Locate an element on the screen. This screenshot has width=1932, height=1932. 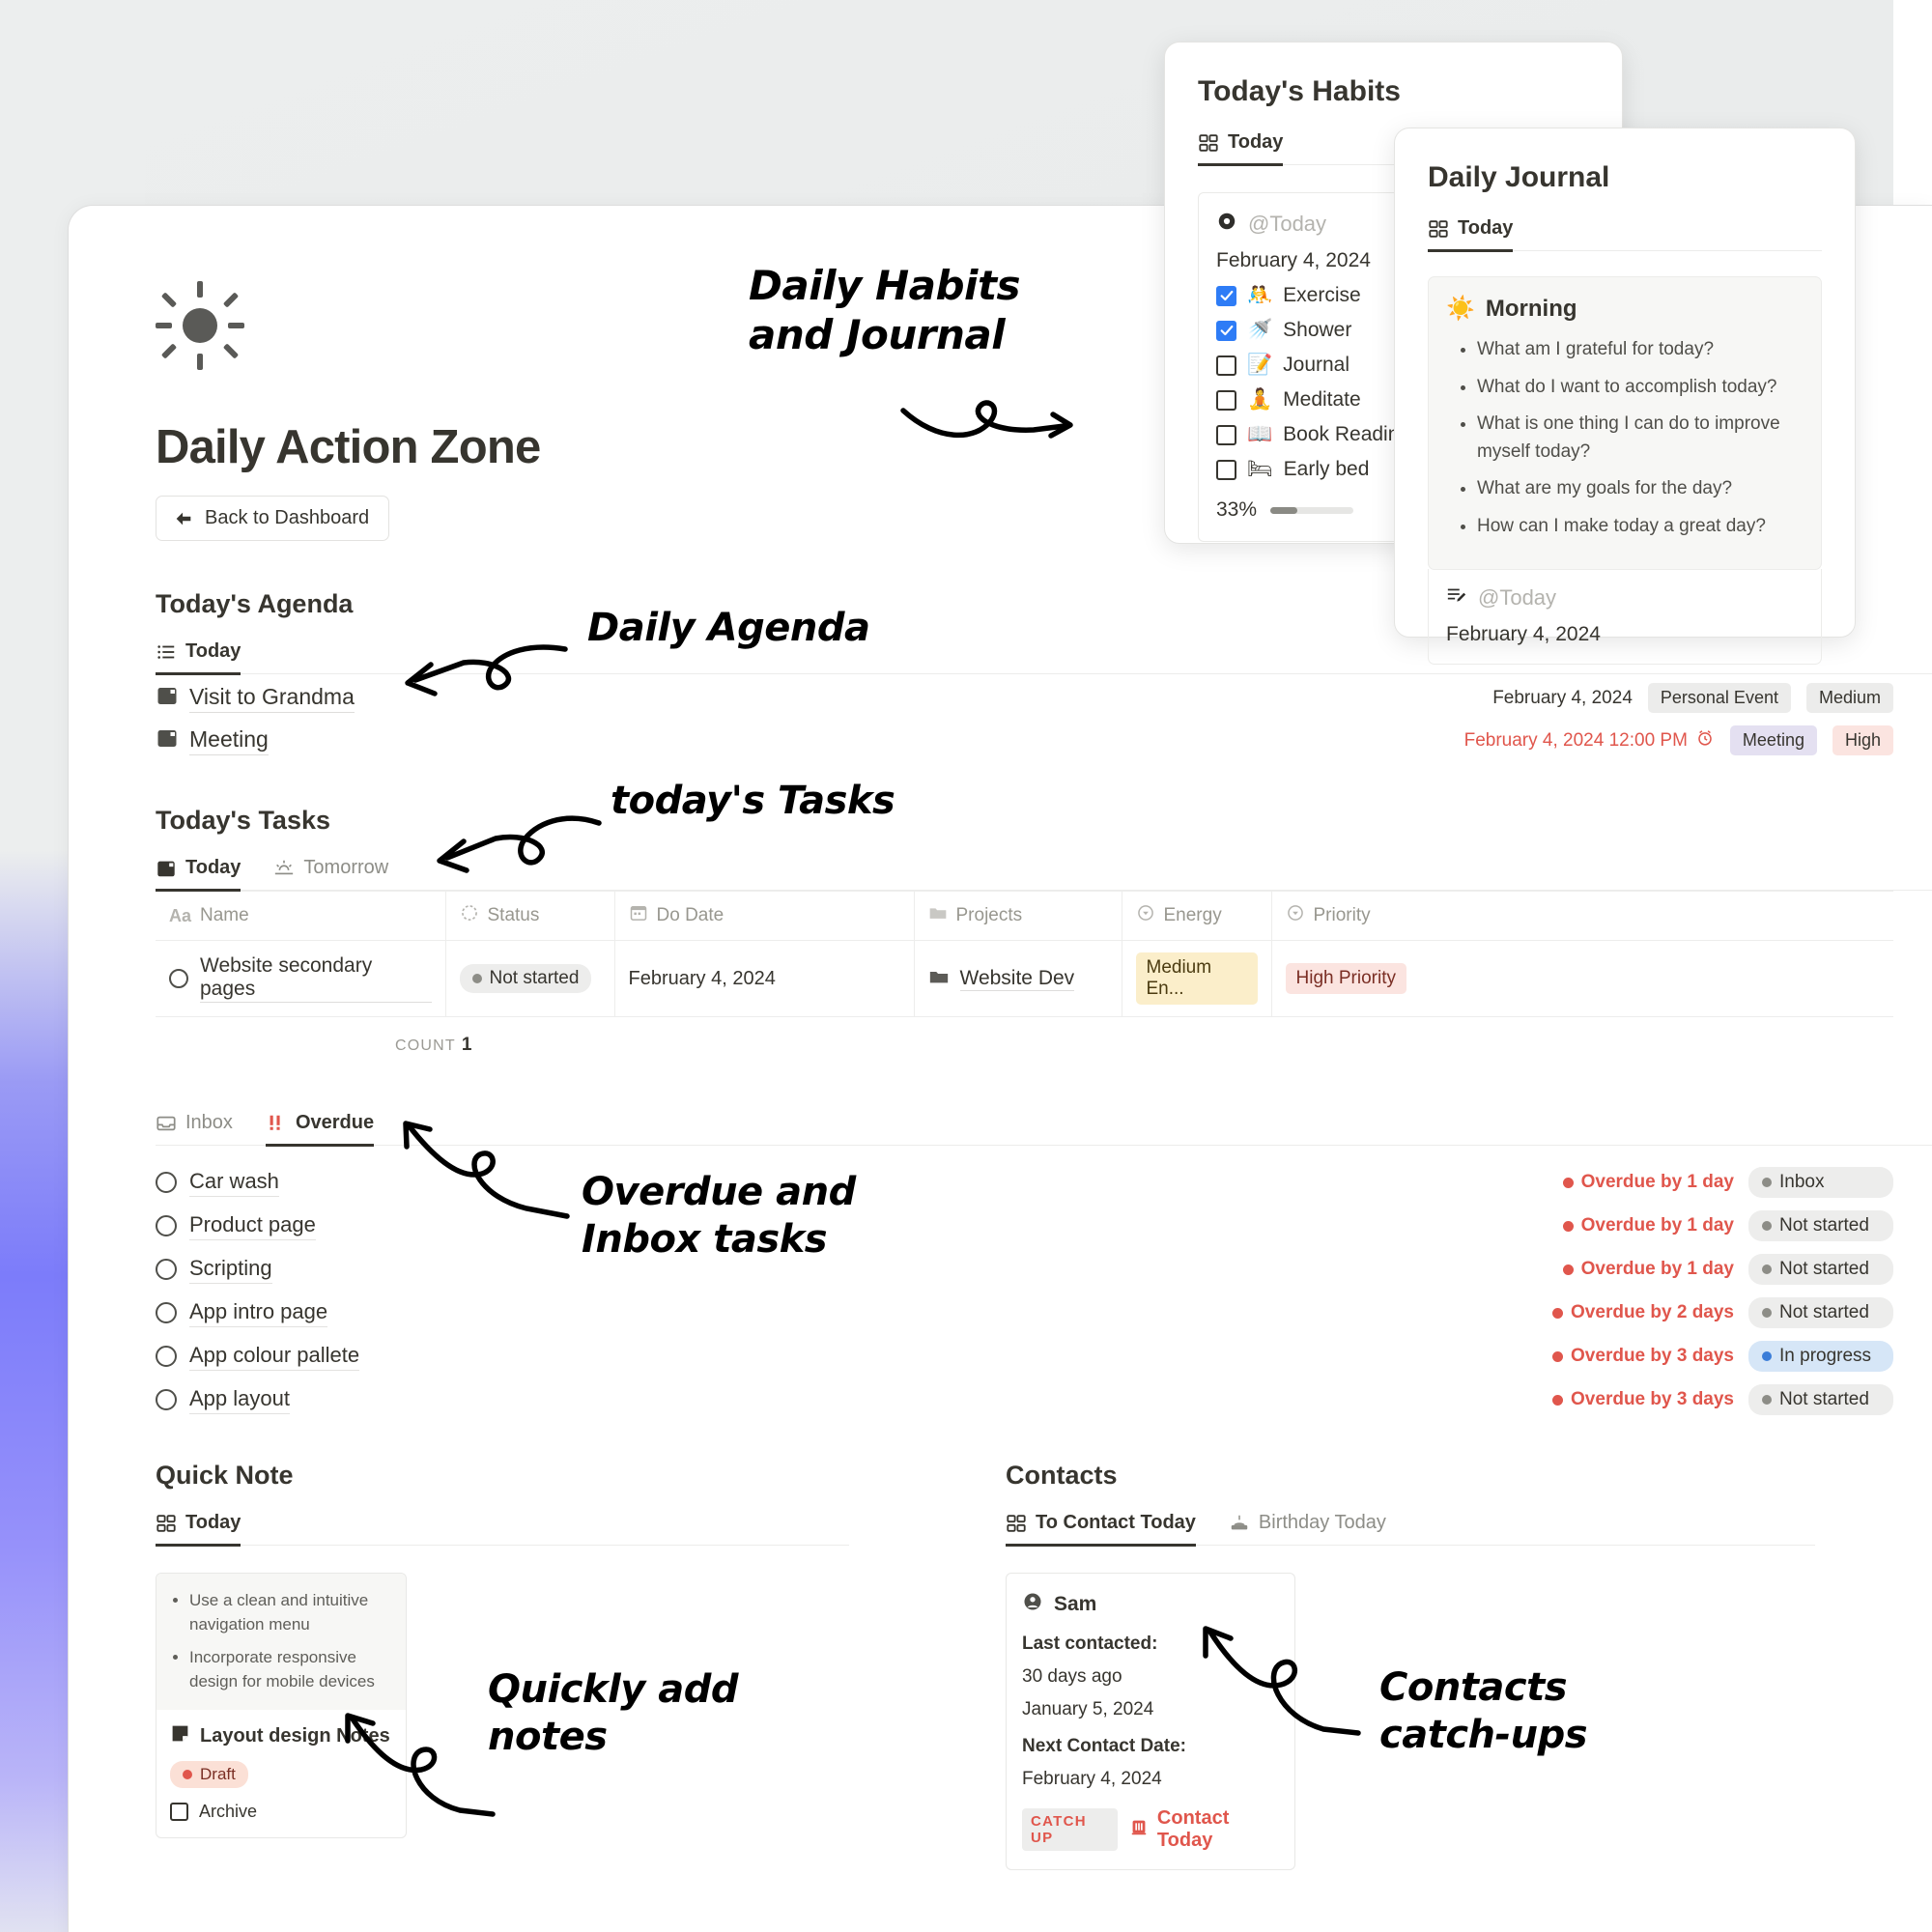
habit-label: Meditate is located at coordinates (1322, 399).